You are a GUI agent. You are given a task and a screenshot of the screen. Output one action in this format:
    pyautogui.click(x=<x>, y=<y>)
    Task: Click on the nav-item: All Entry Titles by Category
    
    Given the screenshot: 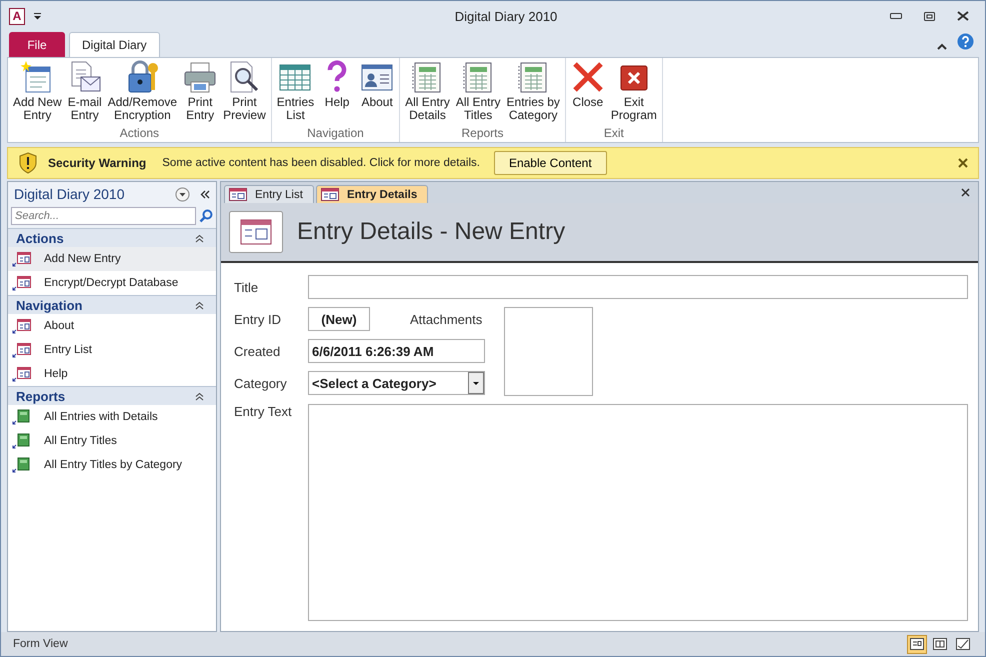 What is the action you would take?
    pyautogui.click(x=112, y=465)
    